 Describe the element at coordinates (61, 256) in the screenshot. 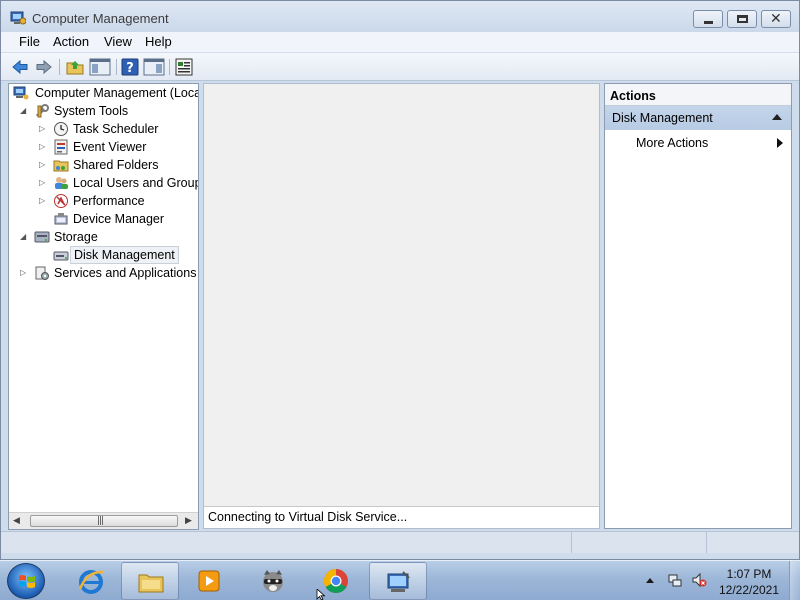

I see `disk-management-icon` at that location.